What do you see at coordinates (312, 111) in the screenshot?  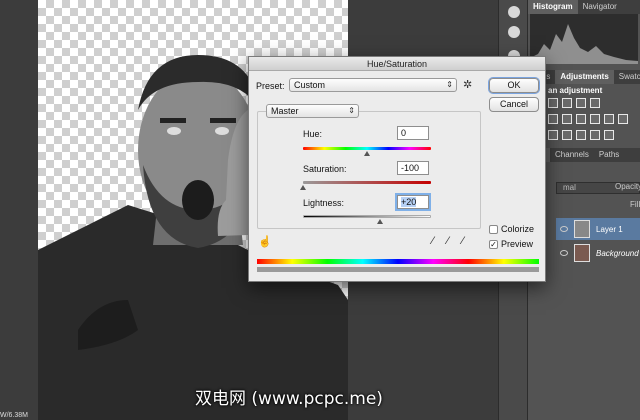 I see `channel-select: Master ⇕` at bounding box center [312, 111].